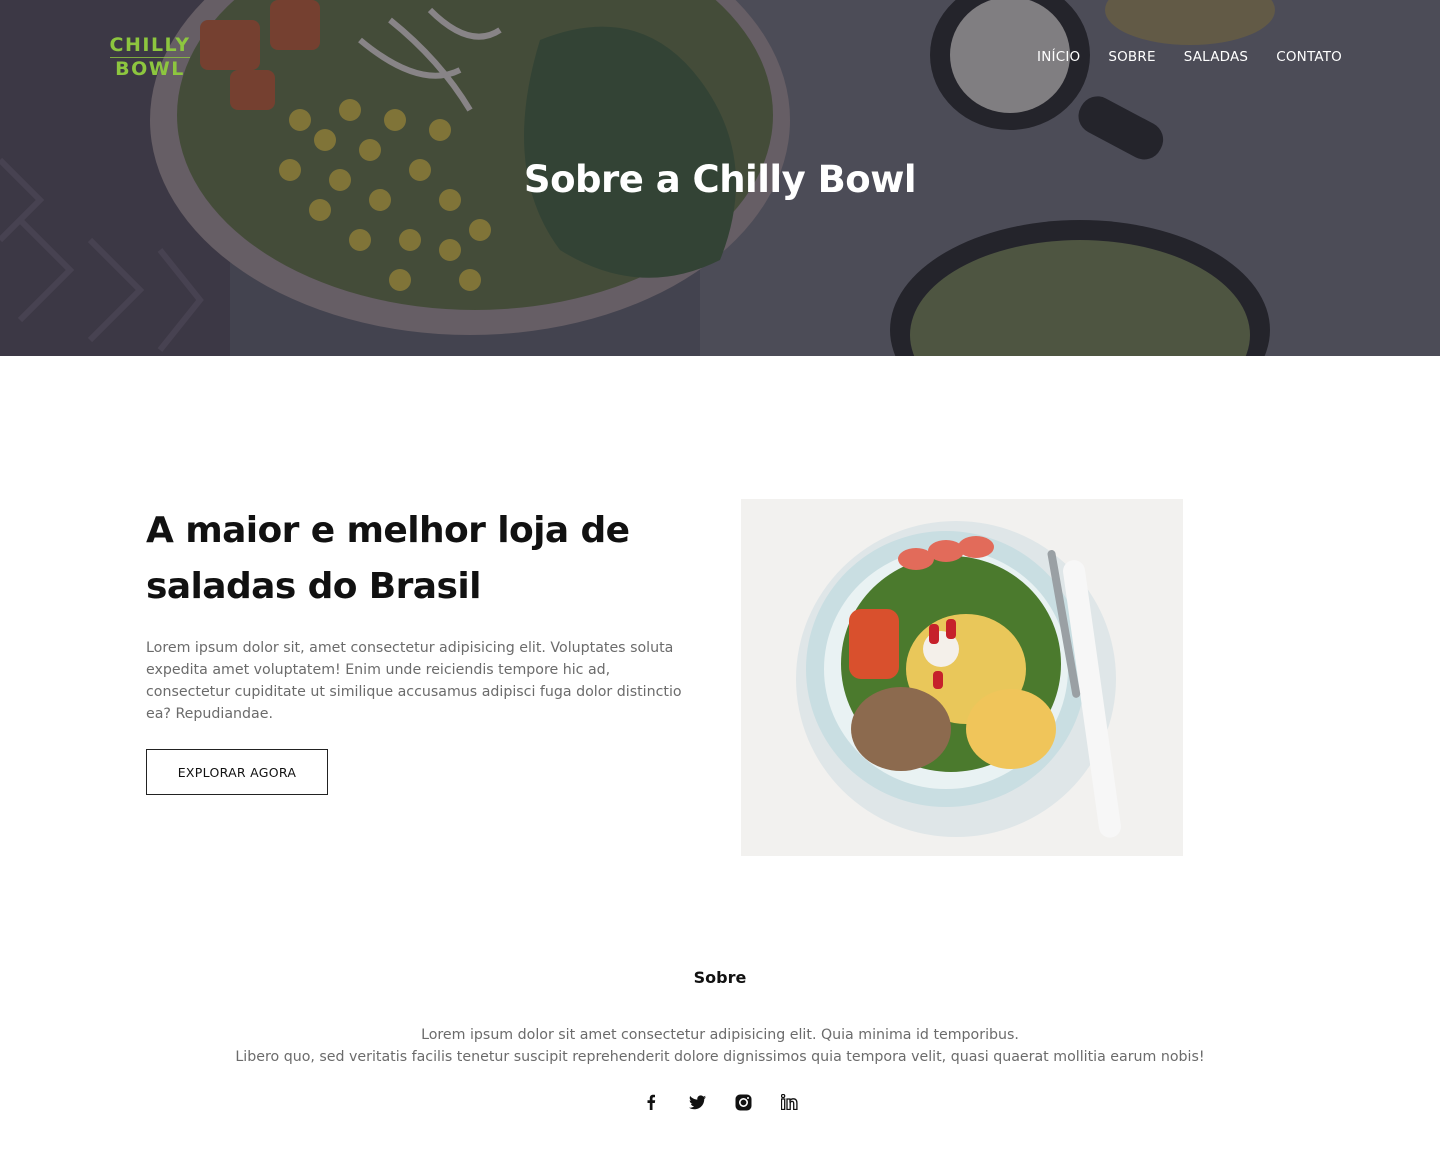 This screenshot has width=1440, height=1164. What do you see at coordinates (743, 1102) in the screenshot?
I see `instagram-icon` at bounding box center [743, 1102].